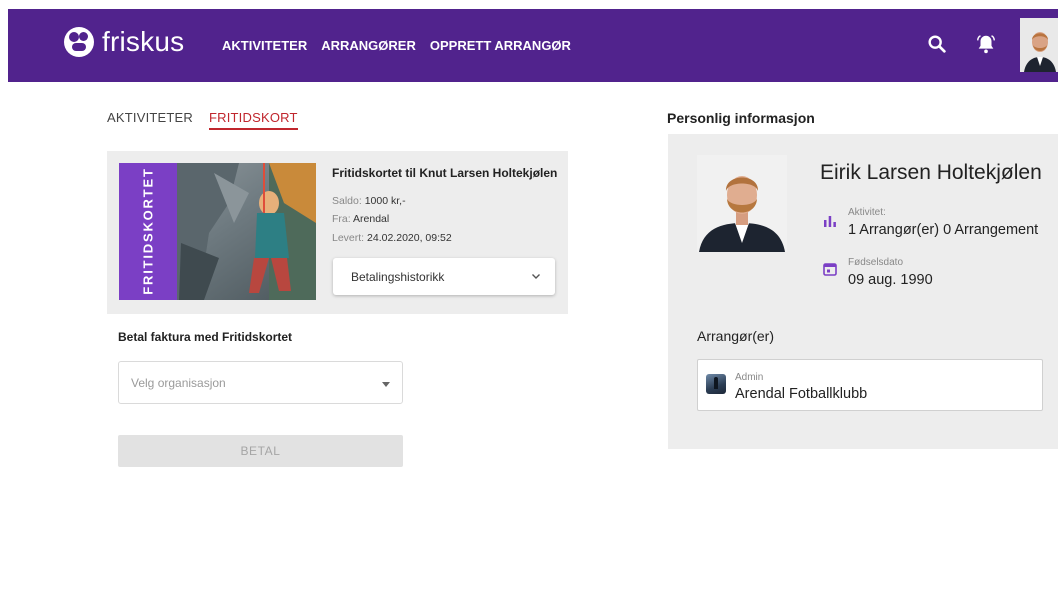  I want to click on organizer-name: Arendal Fotballklubb, so click(801, 394).